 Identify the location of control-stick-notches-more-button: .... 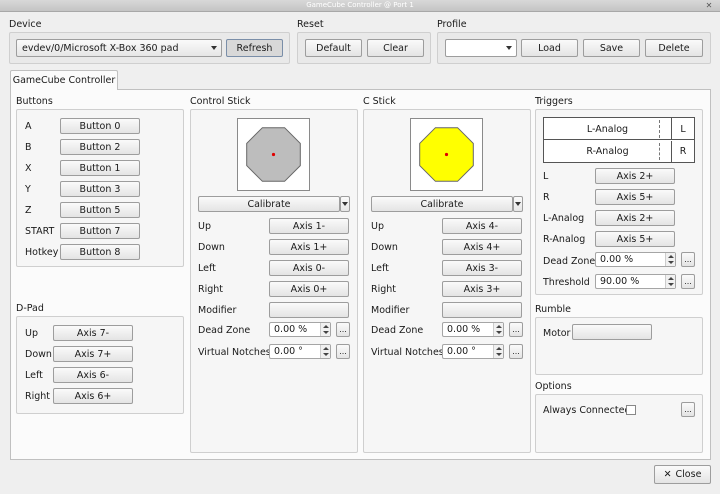
(343, 351).